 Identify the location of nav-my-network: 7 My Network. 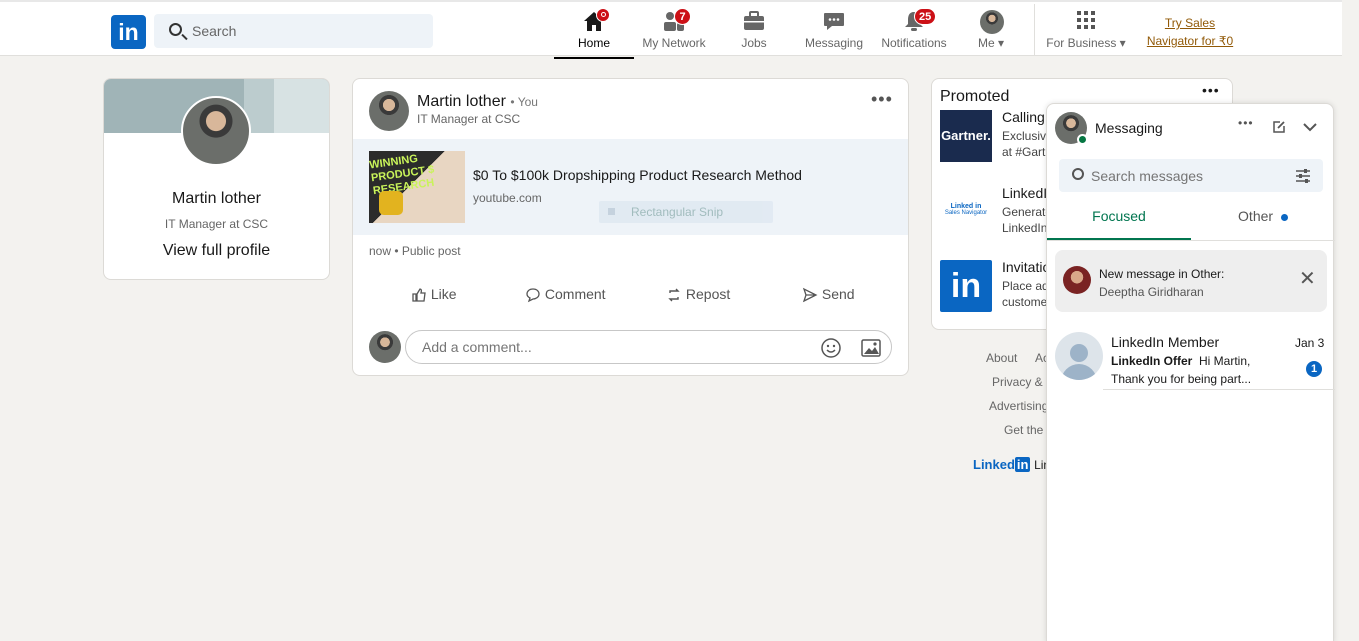
(674, 30).